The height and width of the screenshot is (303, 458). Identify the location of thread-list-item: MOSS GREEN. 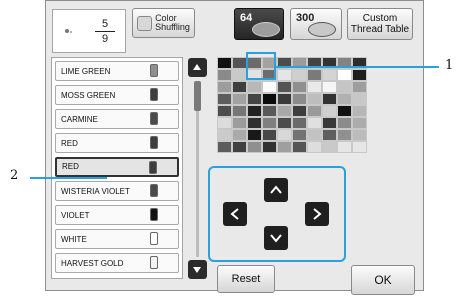
(117, 95).